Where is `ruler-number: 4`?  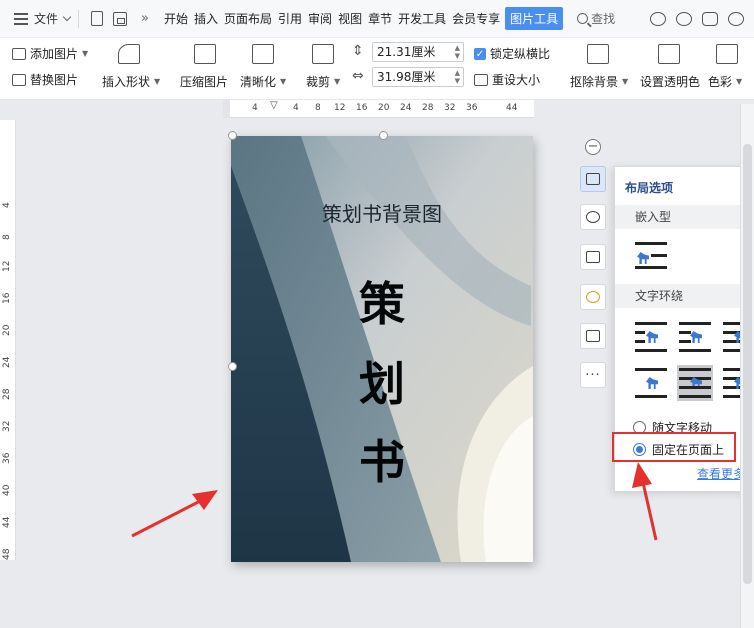 ruler-number: 4 is located at coordinates (7, 205).